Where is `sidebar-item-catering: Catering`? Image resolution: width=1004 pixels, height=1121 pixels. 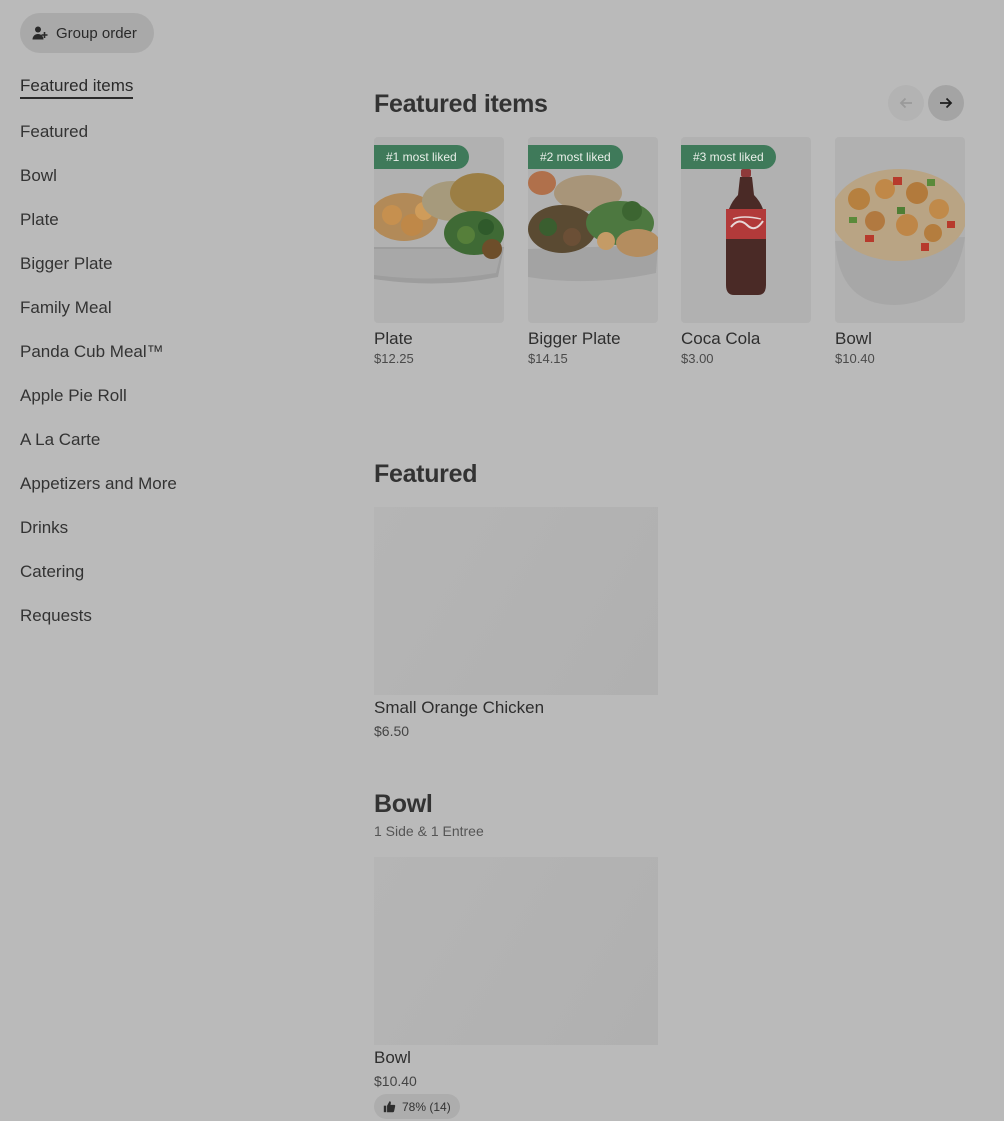 sidebar-item-catering: Catering is located at coordinates (98, 582).